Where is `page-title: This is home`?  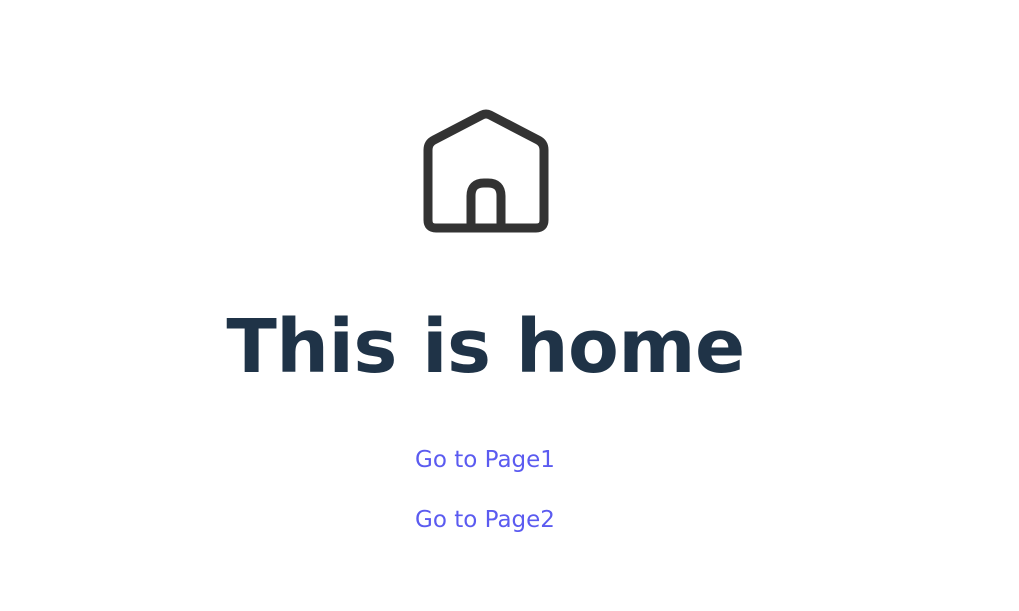
page-title: This is home is located at coordinates (485, 347).